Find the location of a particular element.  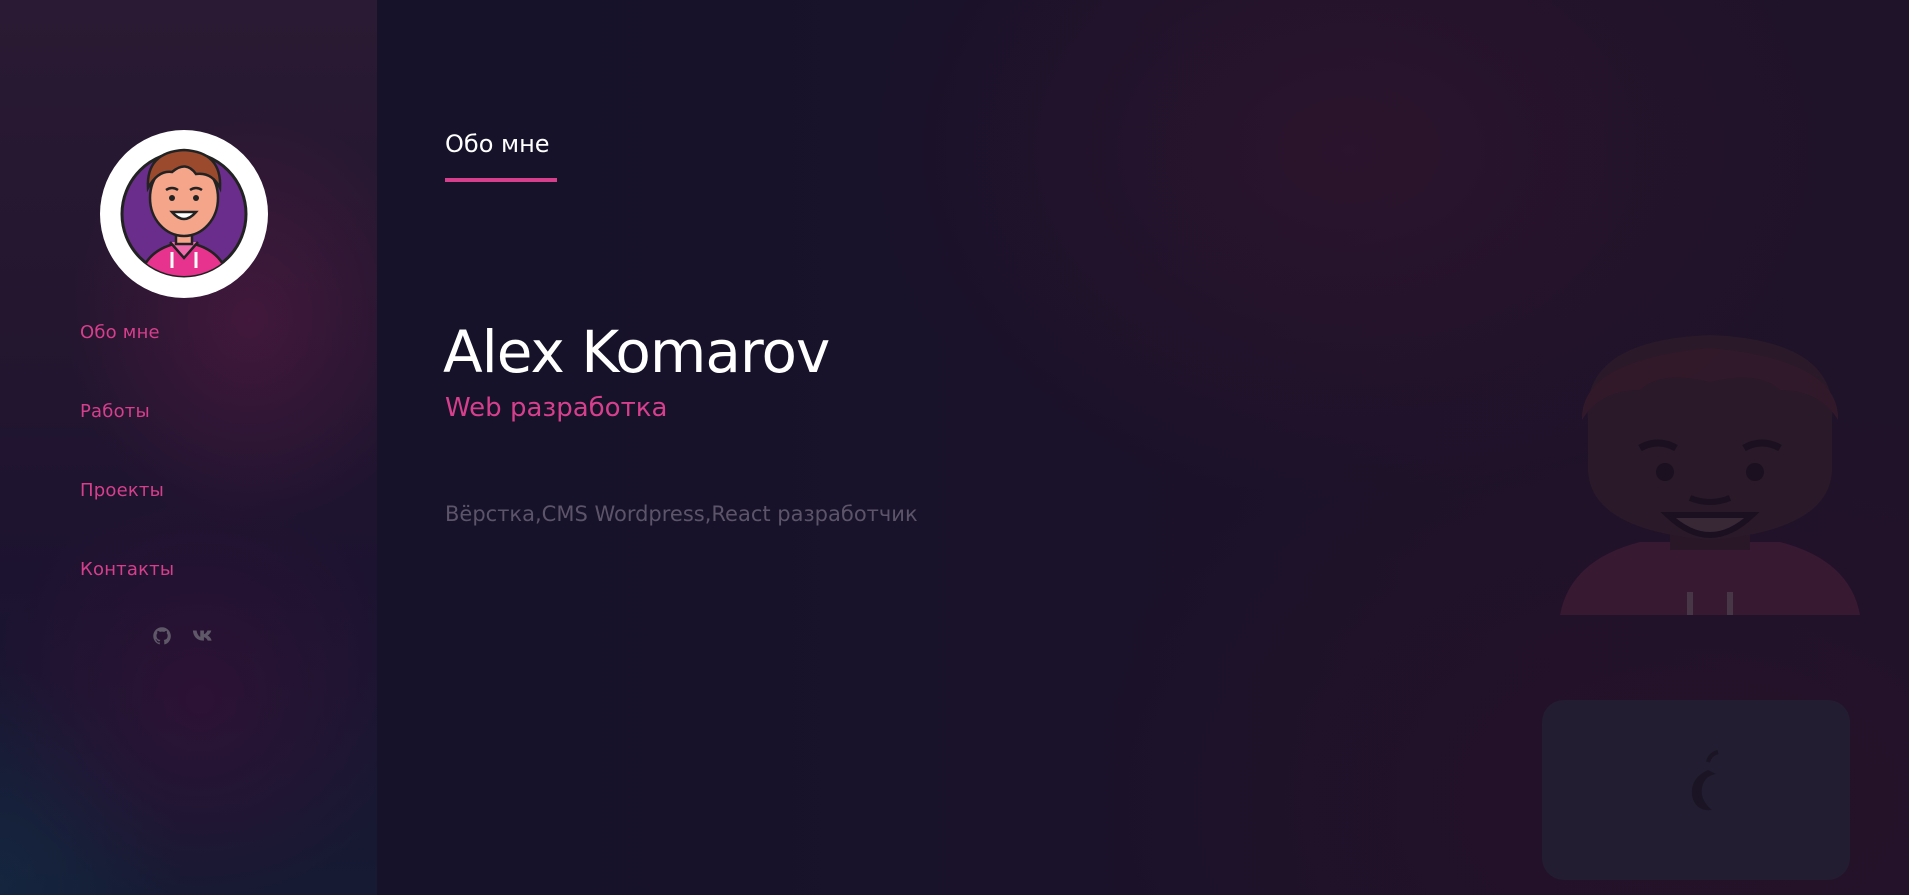

nav-item-projects: Проекты is located at coordinates (127, 519).